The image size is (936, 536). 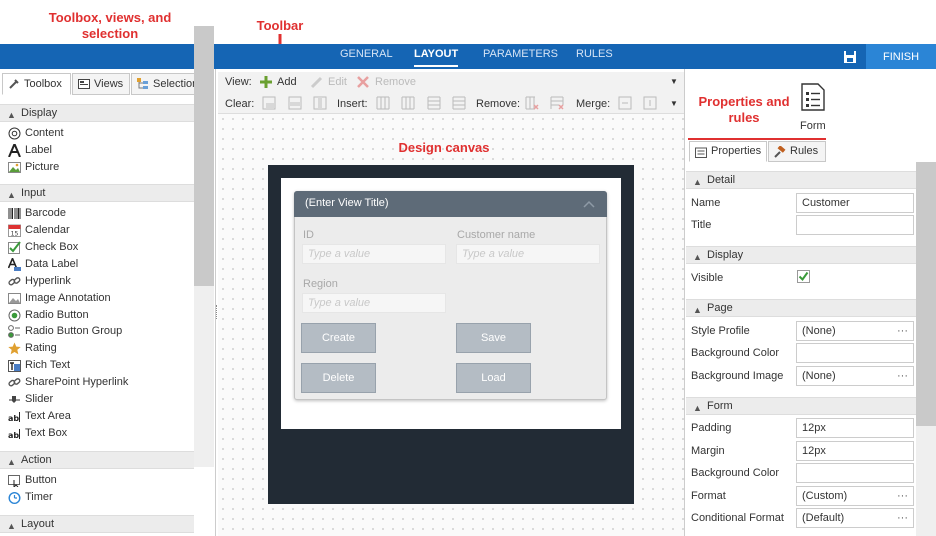 What do you see at coordinates (338, 378) in the screenshot?
I see `delete-button: Delete` at bounding box center [338, 378].